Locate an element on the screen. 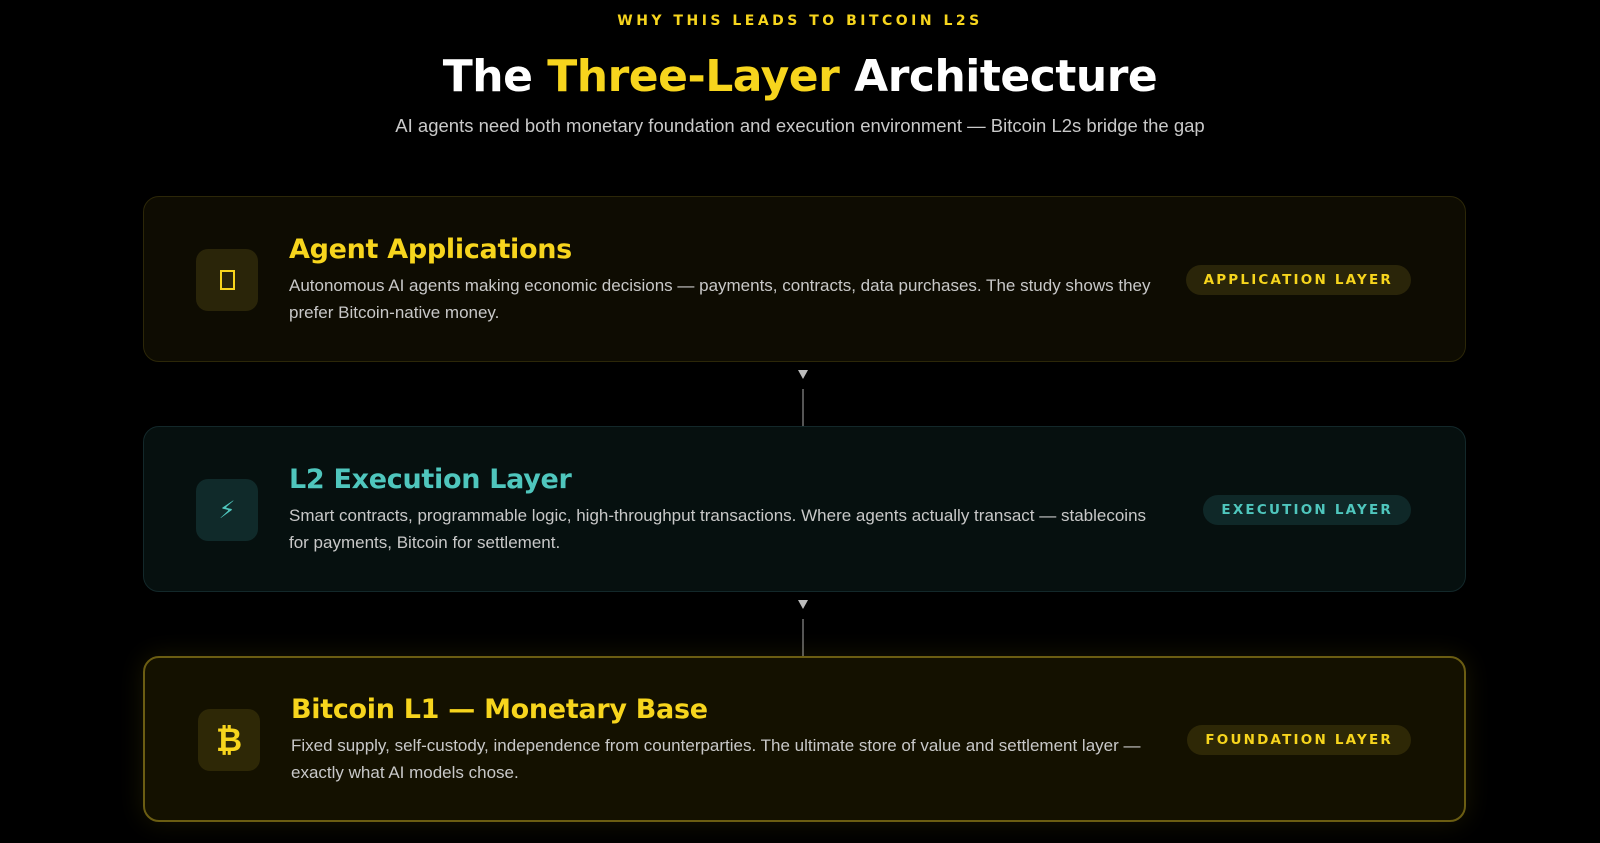  section-eyebrow: WHY THIS LEADS TO BITCOIN L2S is located at coordinates (800, 21).